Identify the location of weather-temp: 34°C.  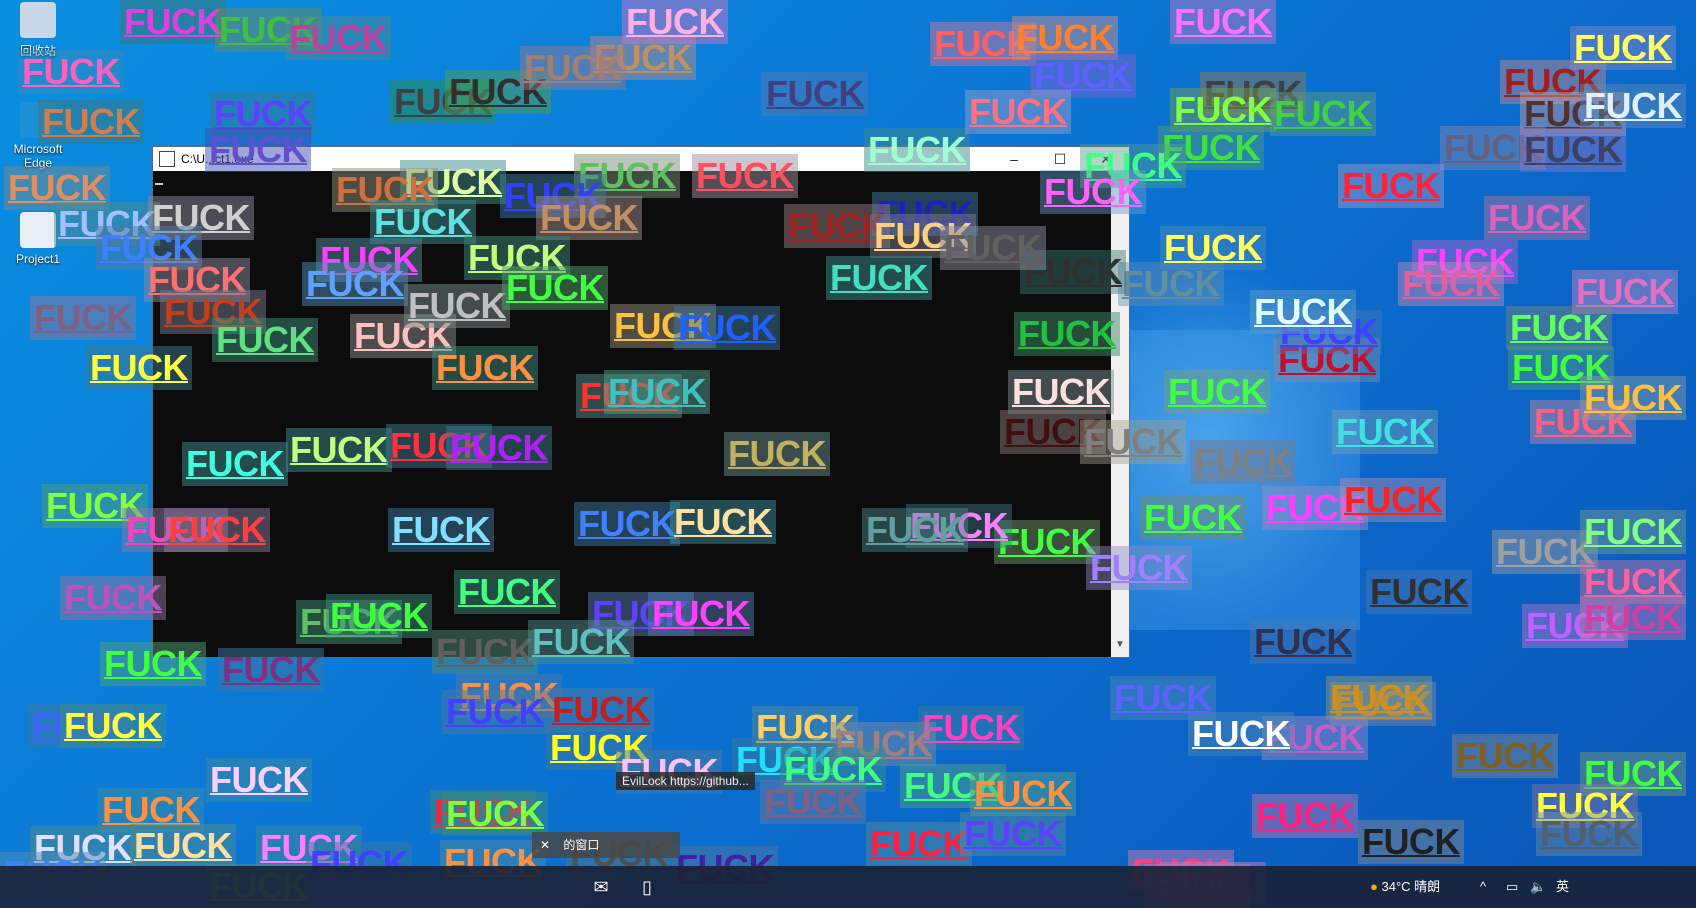
(1396, 886).